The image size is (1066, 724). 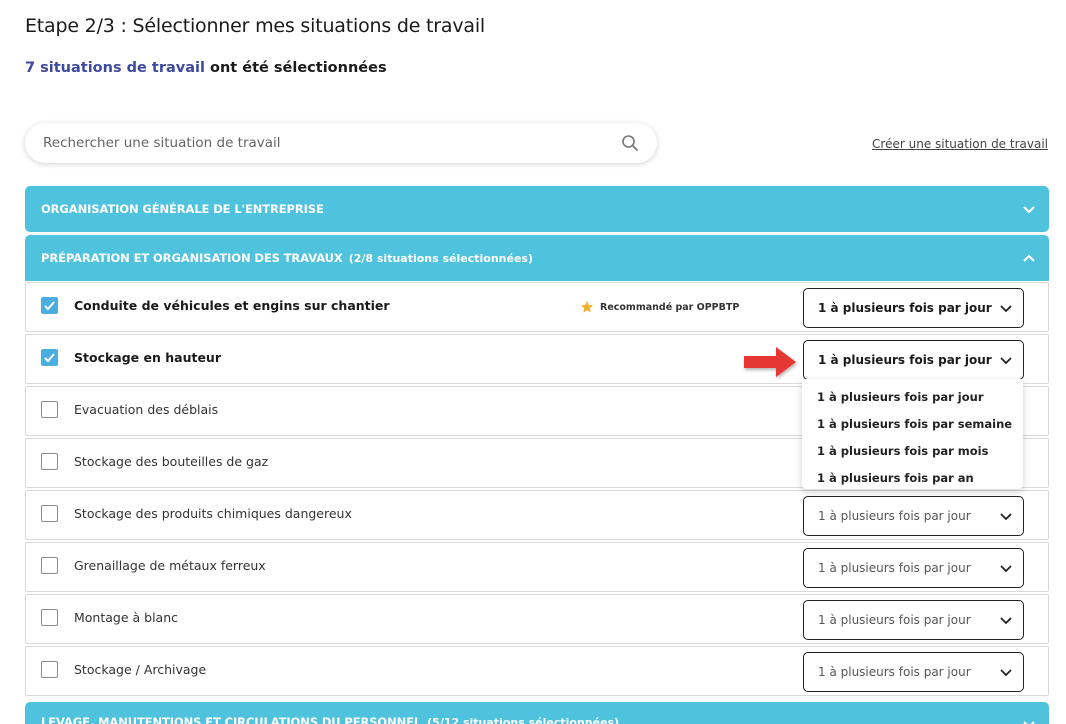 What do you see at coordinates (170, 565) in the screenshot?
I see `situation-label: Grenaillage de métaux ferreux` at bounding box center [170, 565].